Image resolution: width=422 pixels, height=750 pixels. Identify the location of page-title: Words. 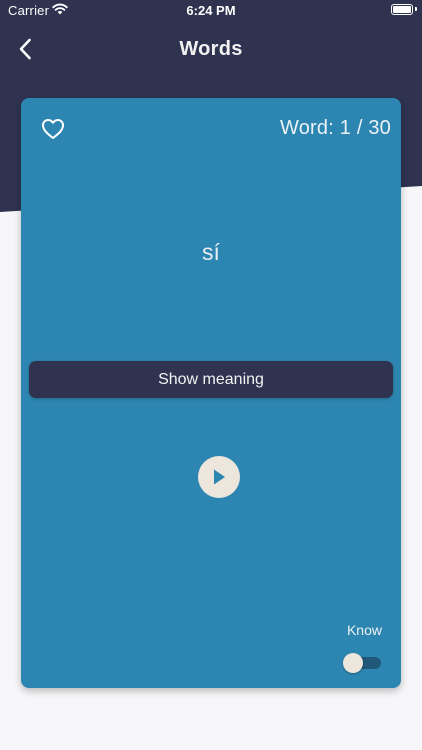
(211, 49).